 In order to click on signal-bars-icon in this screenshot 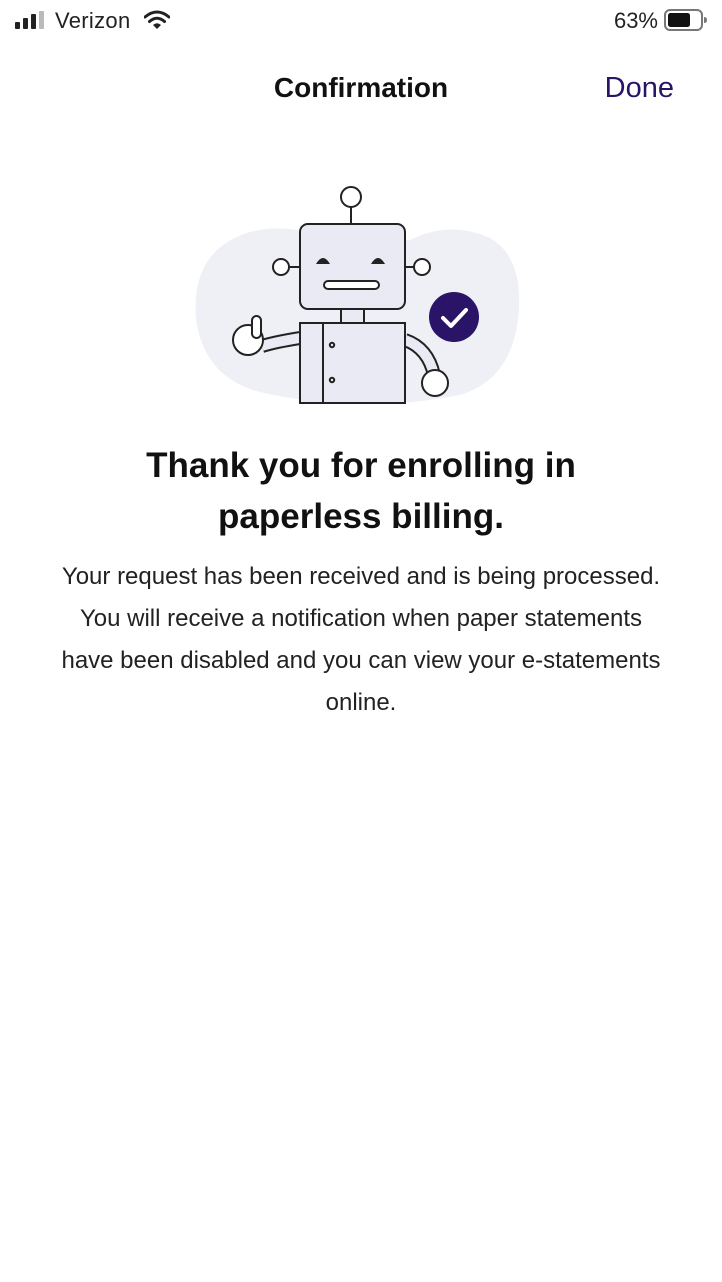, I will do `click(29, 20)`.